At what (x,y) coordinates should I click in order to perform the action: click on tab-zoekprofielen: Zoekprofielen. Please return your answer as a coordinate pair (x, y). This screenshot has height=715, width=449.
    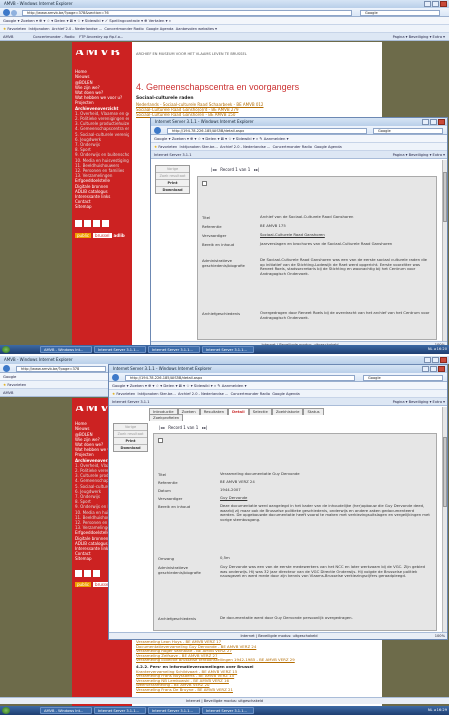
    Looking at the image, I should click on (166, 417).